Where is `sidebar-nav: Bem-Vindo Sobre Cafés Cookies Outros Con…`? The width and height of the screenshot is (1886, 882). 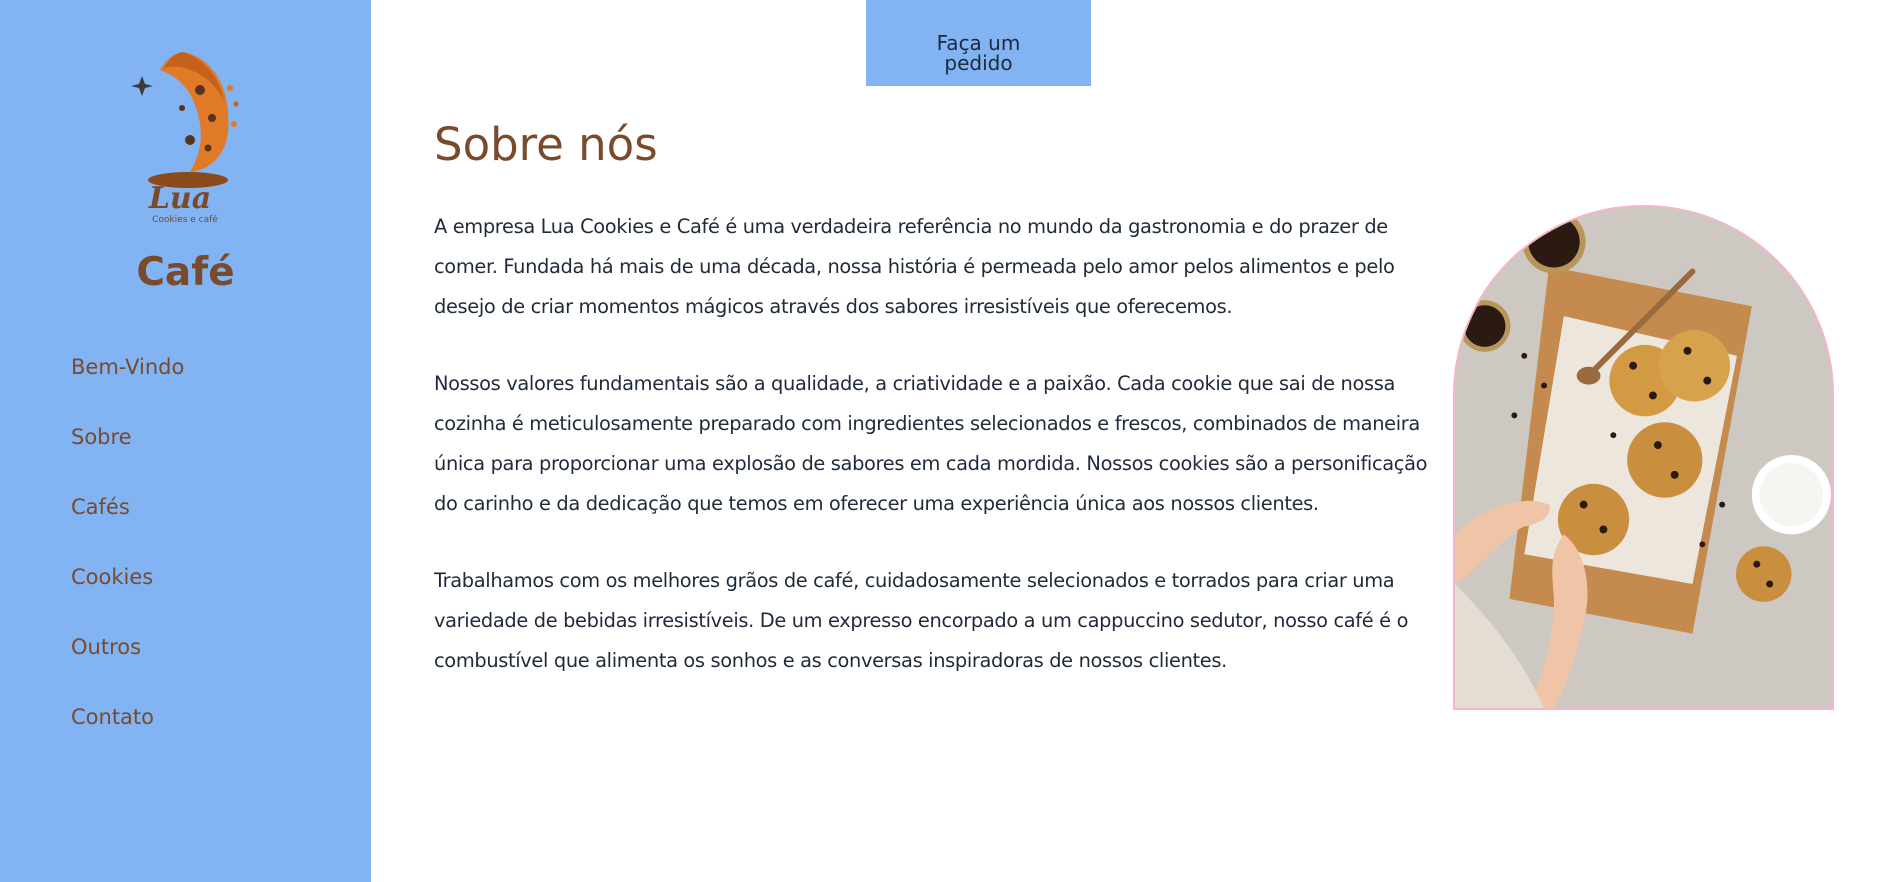 sidebar-nav: Bem-Vindo Sobre Cafés Cookies Outros Con… is located at coordinates (127, 562).